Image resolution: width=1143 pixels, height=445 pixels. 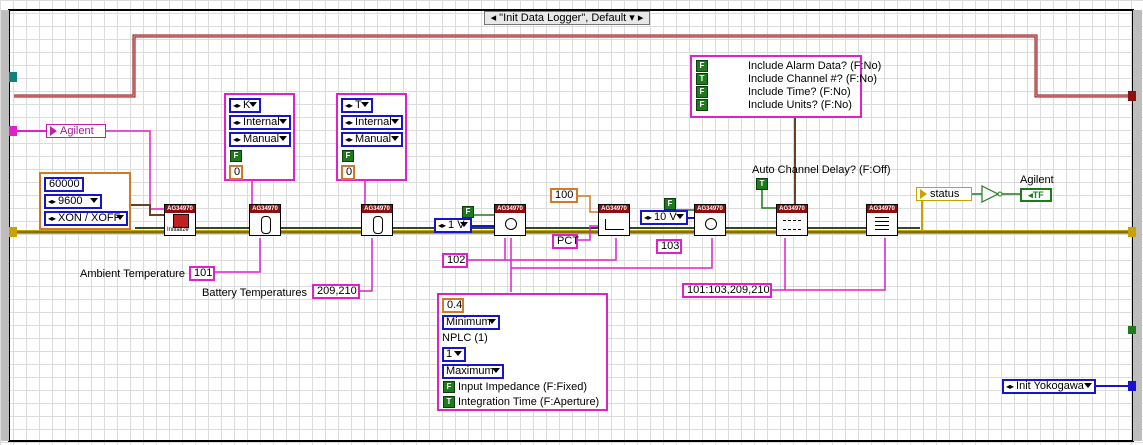 What do you see at coordinates (64, 184) in the screenshot?
I see `serial-timeout-constant: 60000` at bounding box center [64, 184].